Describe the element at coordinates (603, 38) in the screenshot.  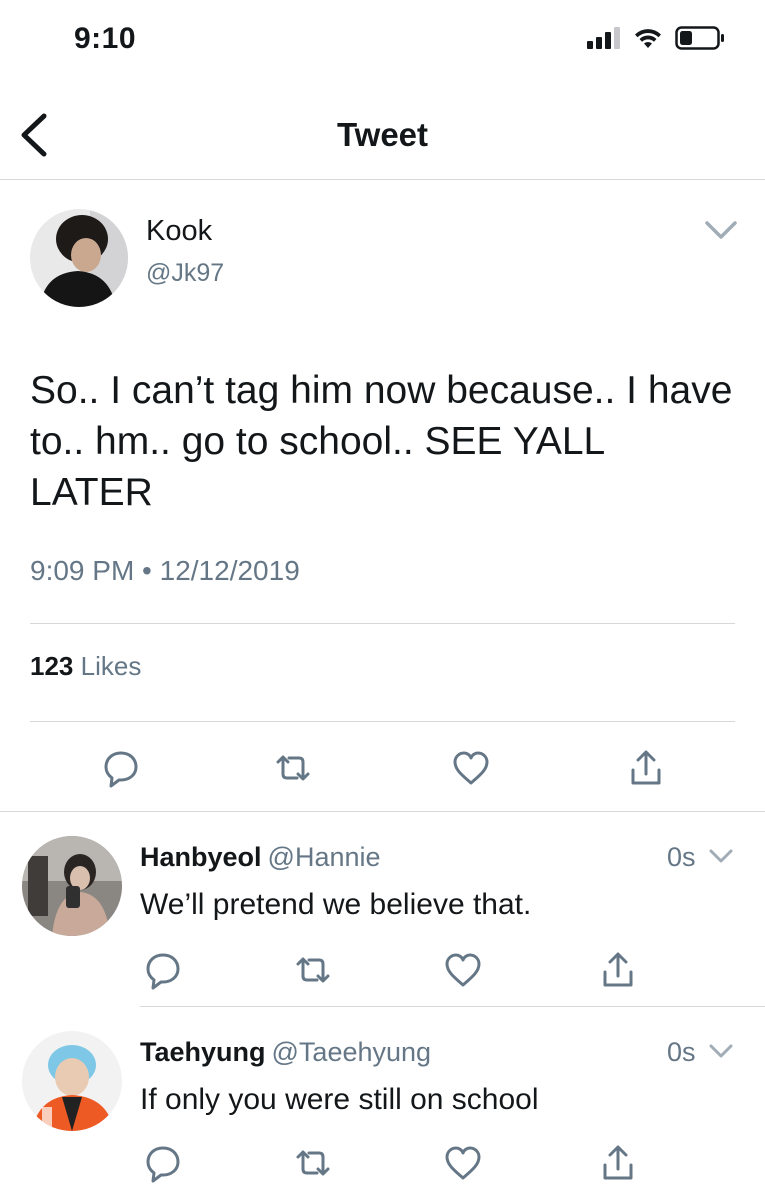
I see `signal-icon` at that location.